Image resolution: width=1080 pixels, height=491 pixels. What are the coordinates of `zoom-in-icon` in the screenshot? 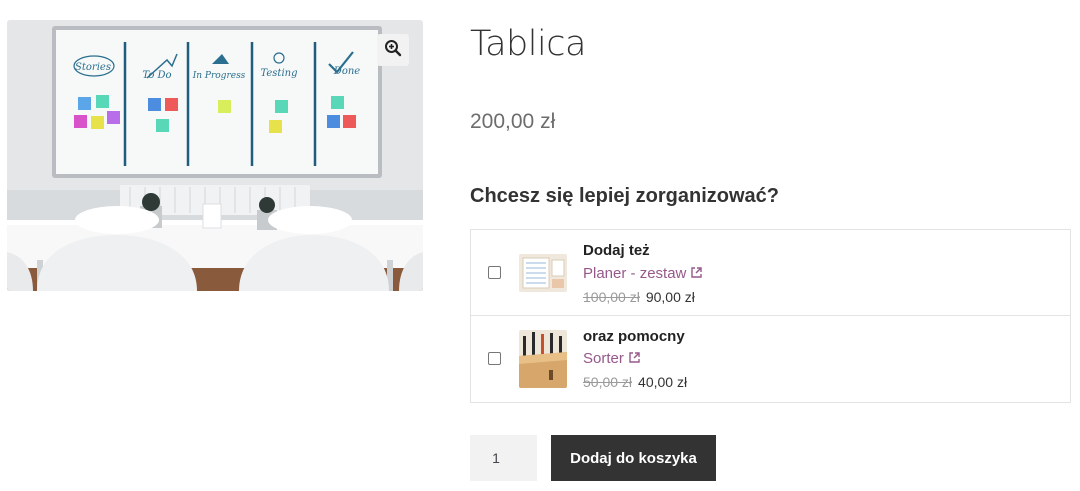 It's located at (393, 50).